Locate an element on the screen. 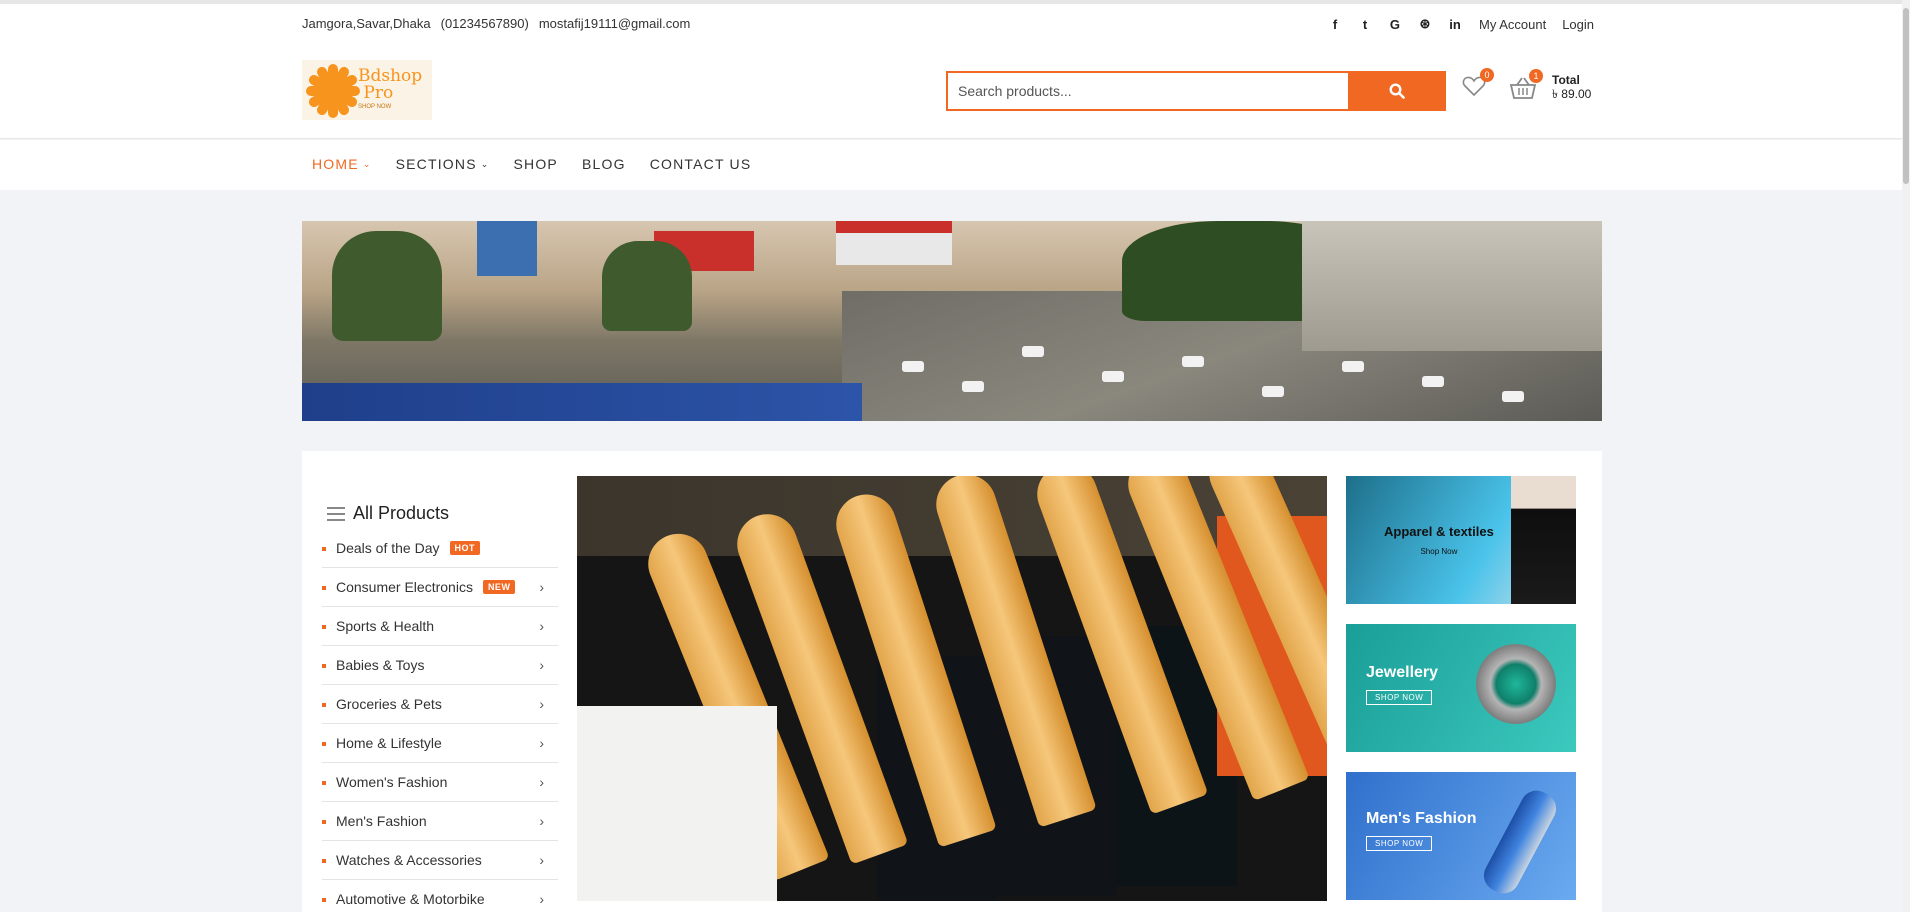 This screenshot has width=1910, height=912. category-label: Consumer Electronics is located at coordinates (404, 587).